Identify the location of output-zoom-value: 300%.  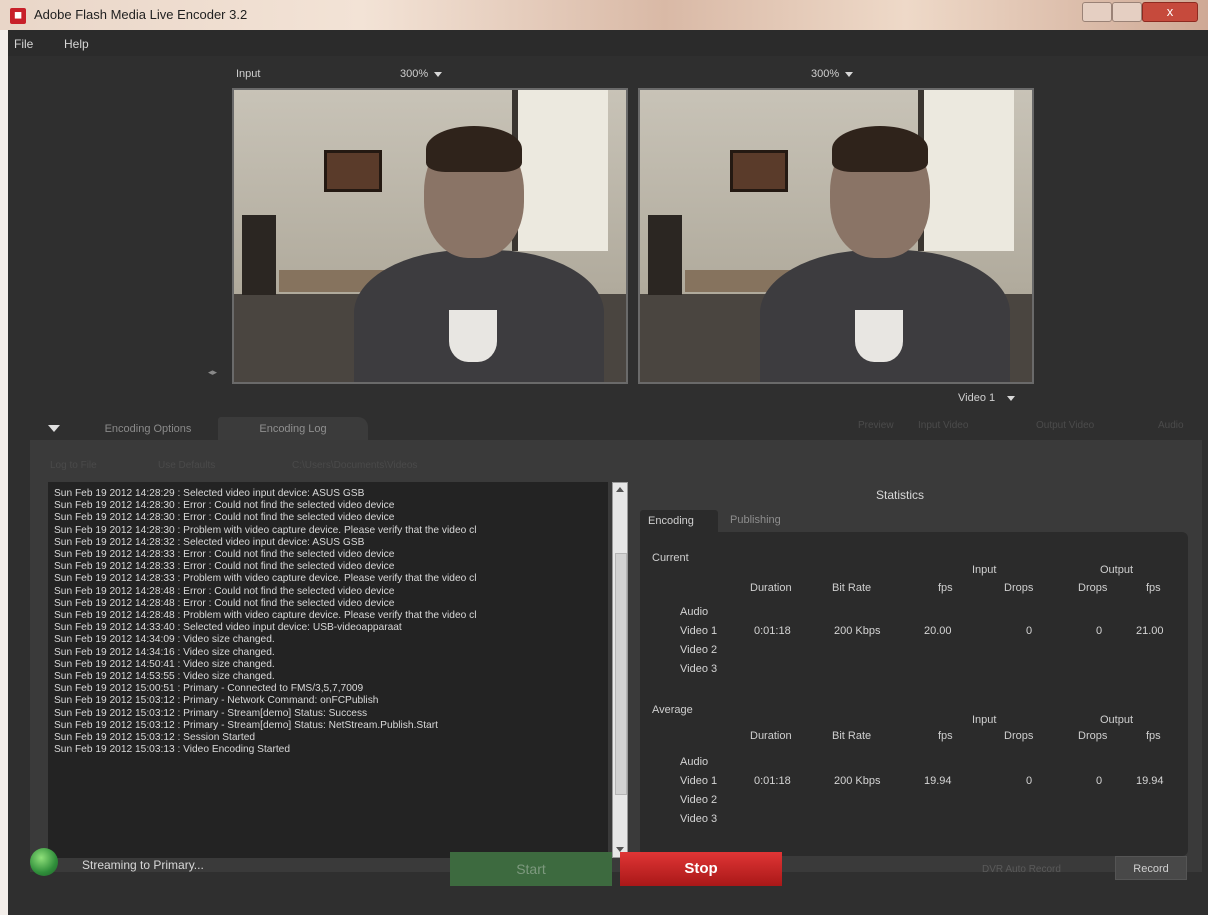
(825, 74).